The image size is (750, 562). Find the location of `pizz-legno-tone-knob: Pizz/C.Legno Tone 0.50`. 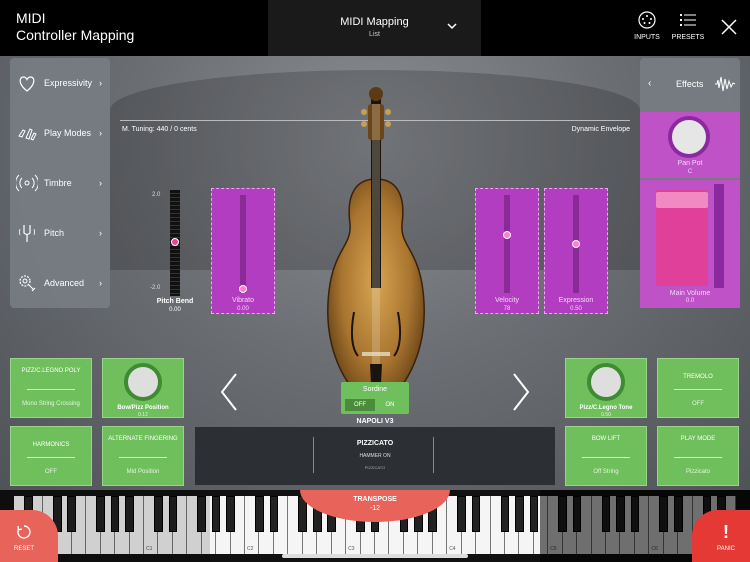

pizz-legno-tone-knob: Pizz/C.Legno Tone 0.50 is located at coordinates (606, 388).